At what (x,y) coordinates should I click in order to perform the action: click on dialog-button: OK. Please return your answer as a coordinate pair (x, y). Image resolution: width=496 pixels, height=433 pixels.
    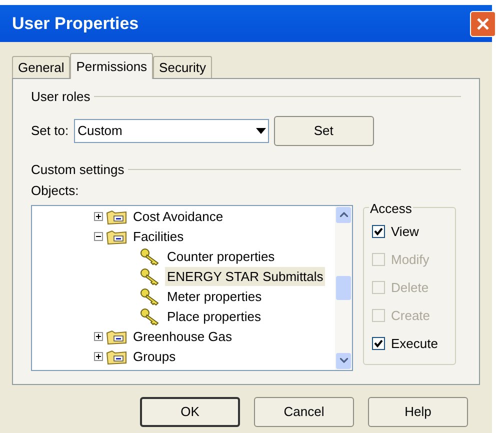
    Looking at the image, I should click on (190, 412).